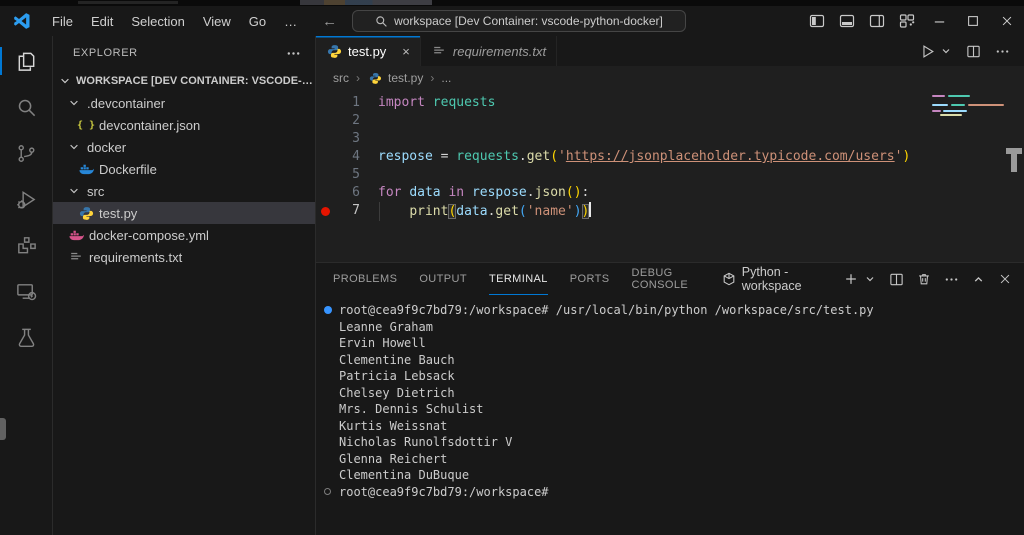 Image resolution: width=1024 pixels, height=535 pixels. What do you see at coordinates (397, 376) in the screenshot?
I see `terminal-text: Patricia Lebsack` at bounding box center [397, 376].